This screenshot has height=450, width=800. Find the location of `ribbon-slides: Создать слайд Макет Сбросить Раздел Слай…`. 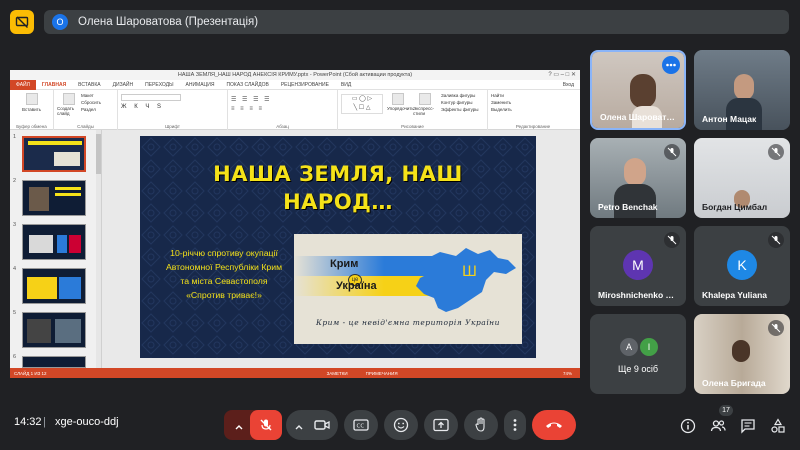

ribbon-slides: Создать слайд Макет Сбросить Раздел Слай… is located at coordinates (86, 110).